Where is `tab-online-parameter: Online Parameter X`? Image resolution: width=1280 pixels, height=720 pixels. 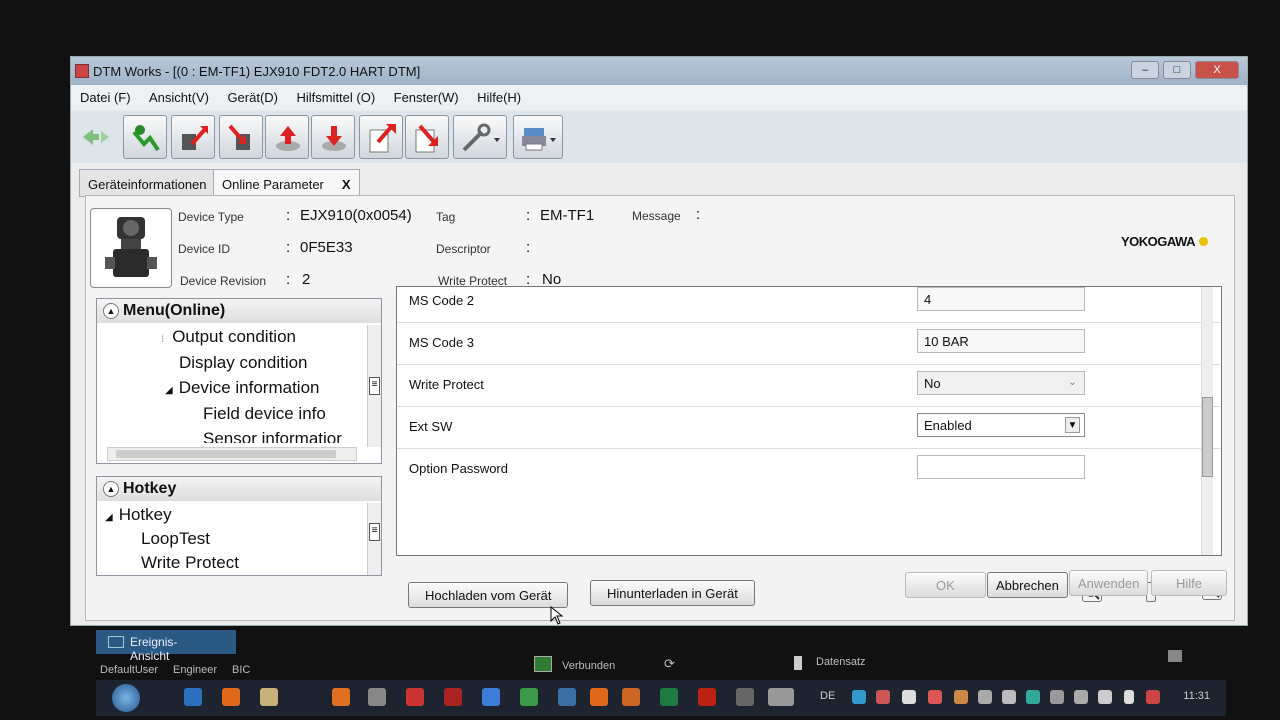 tab-online-parameter: Online Parameter X is located at coordinates (286, 183).